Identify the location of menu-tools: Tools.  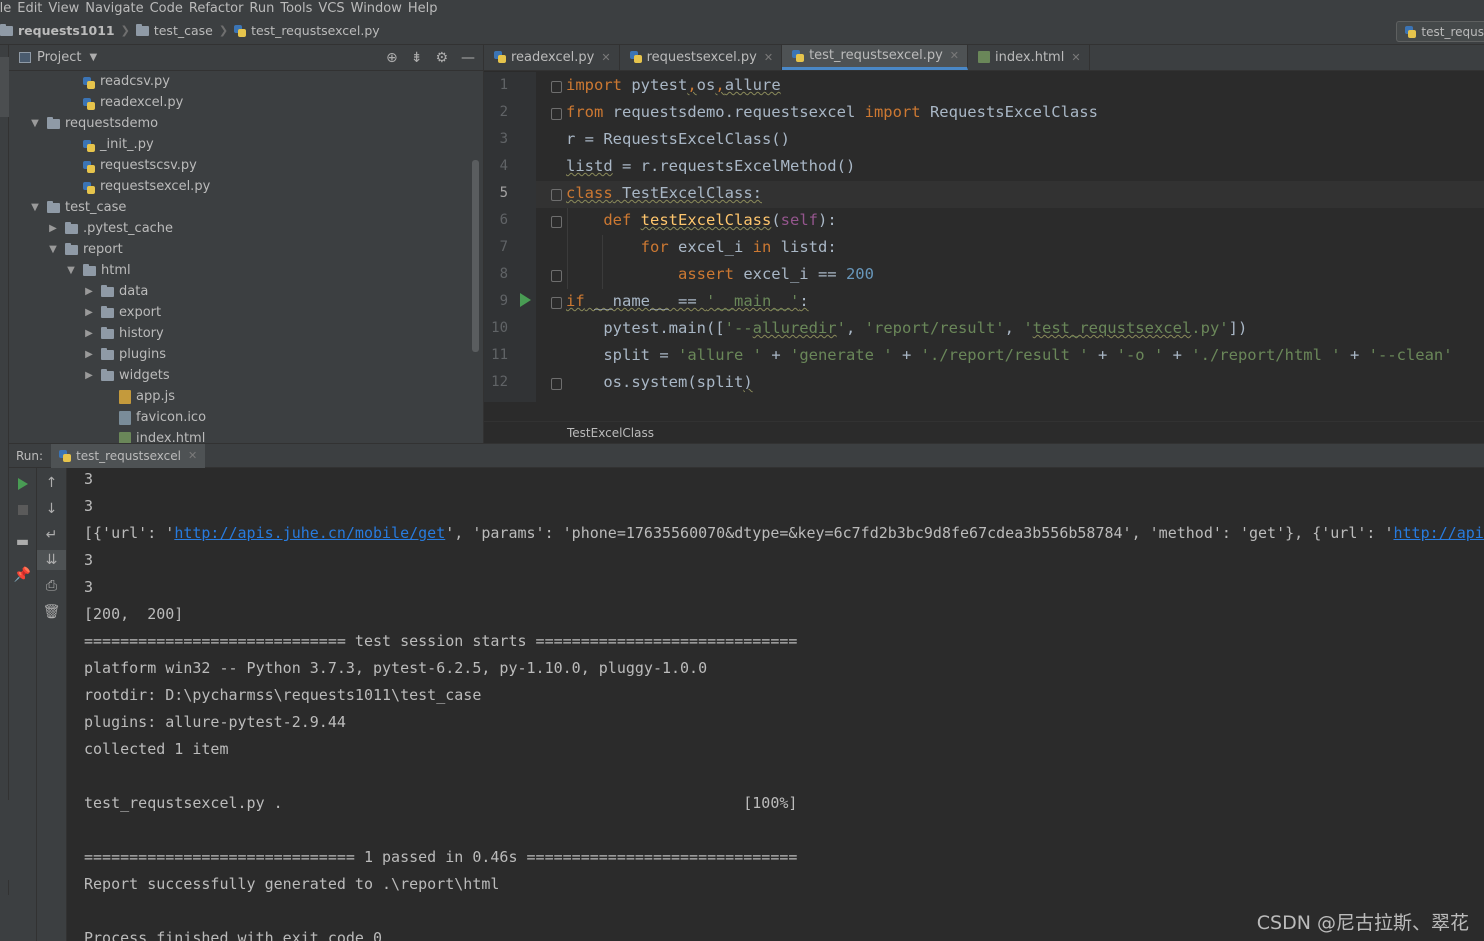
(300, 8).